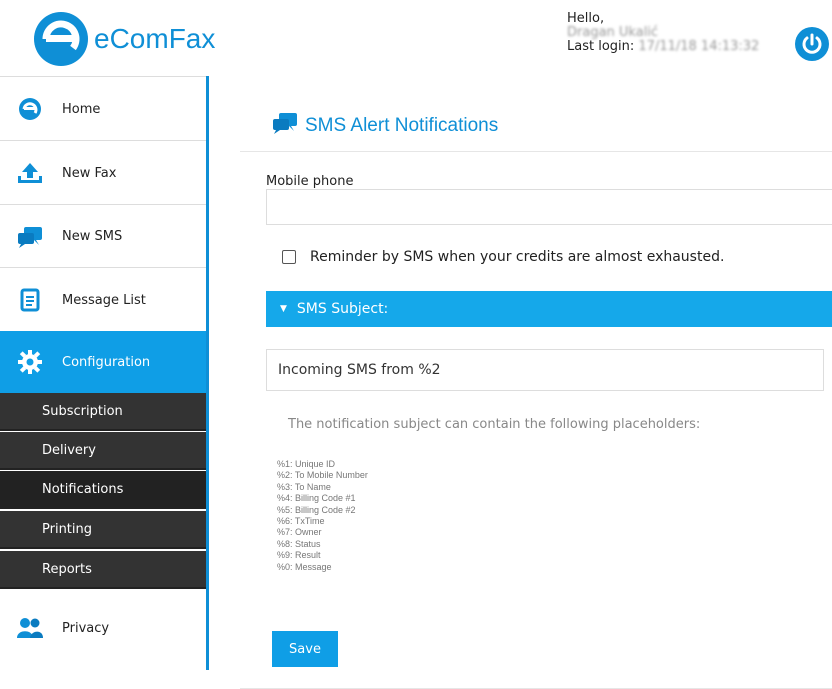 The height and width of the screenshot is (689, 832). What do you see at coordinates (30, 109) in the screenshot?
I see `home-icon` at bounding box center [30, 109].